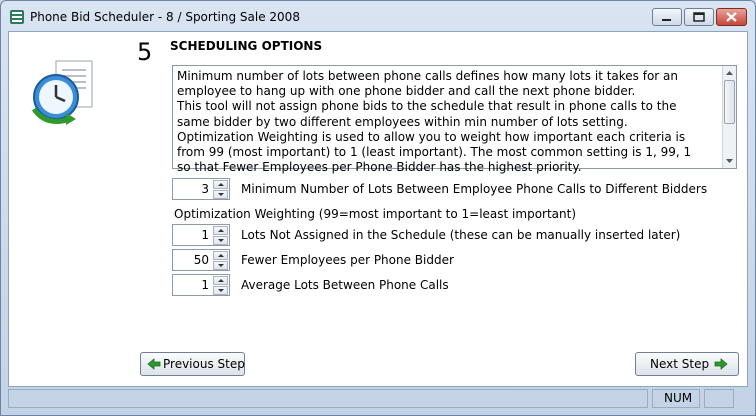  I want to click on scroll-up-icon, so click(729, 73).